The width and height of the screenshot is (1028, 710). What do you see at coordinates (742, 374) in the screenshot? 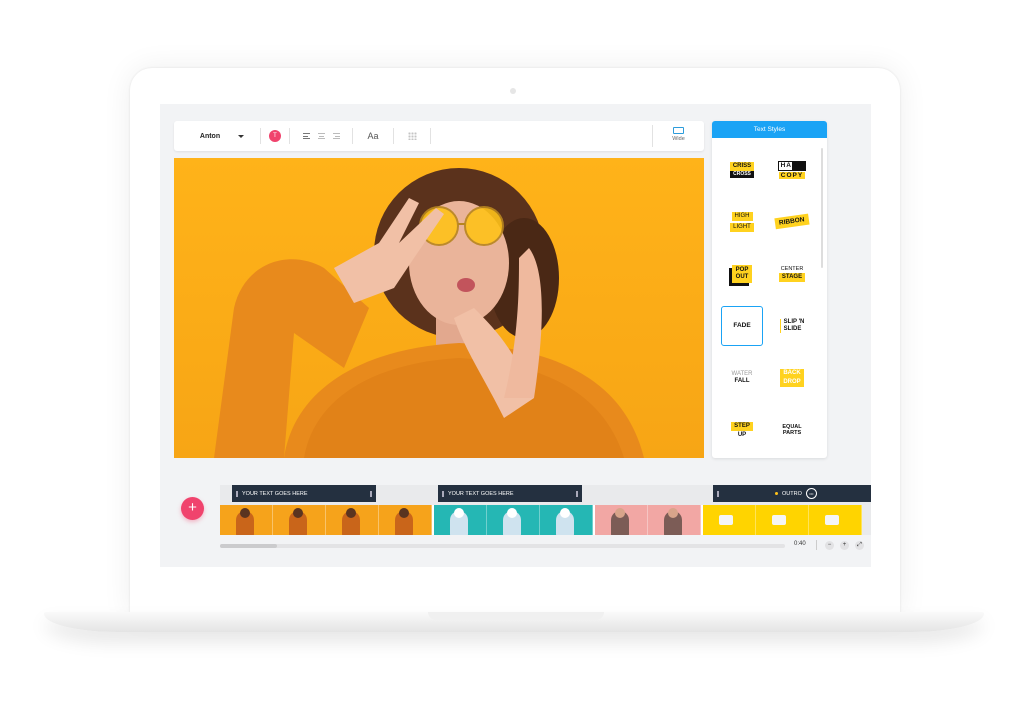
I see `style-line: WATER` at bounding box center [742, 374].